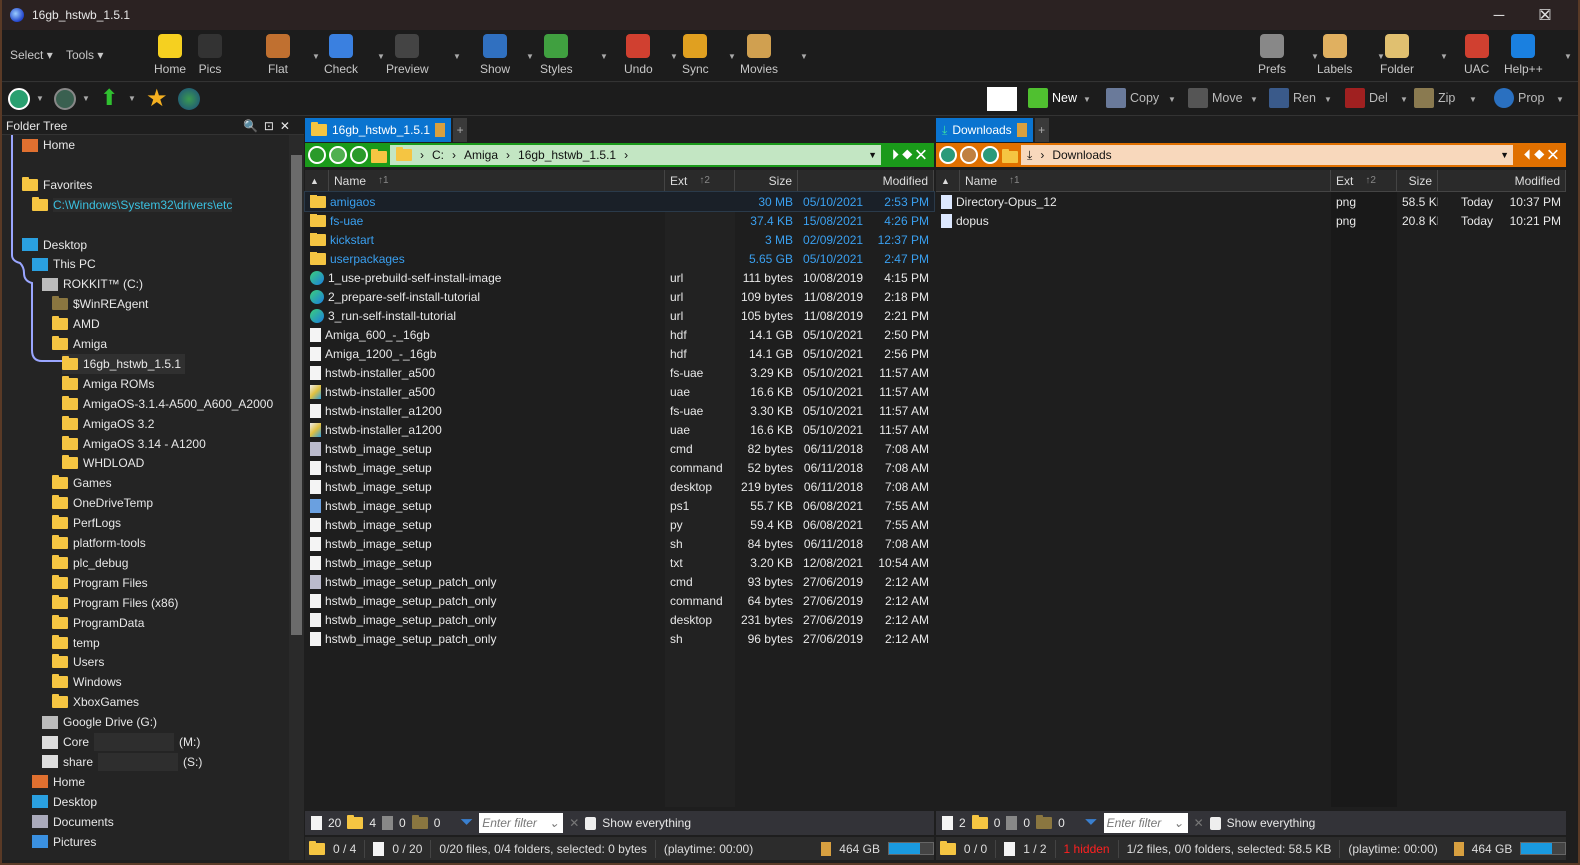 Image resolution: width=1580 pixels, height=865 pixels. What do you see at coordinates (619, 239) in the screenshot?
I see `file-row: kickstart 3 MB 02/09/2021 12:37 PM` at bounding box center [619, 239].